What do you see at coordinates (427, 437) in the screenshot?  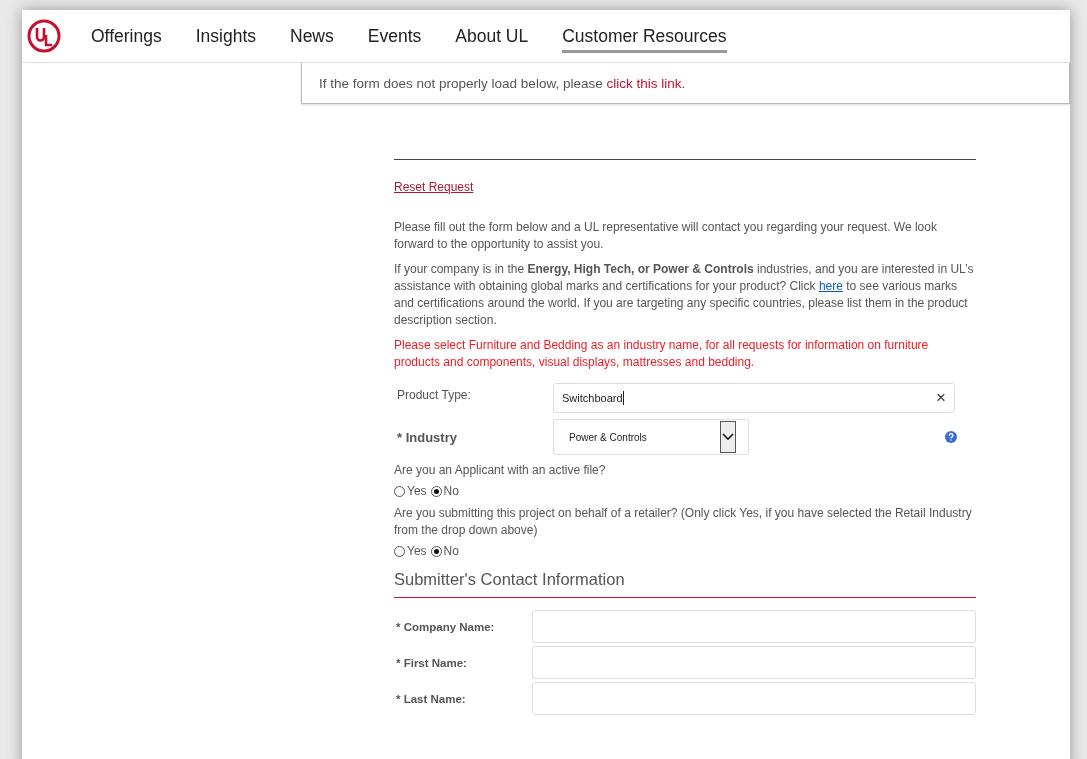 I see `field-label: * Industry` at bounding box center [427, 437].